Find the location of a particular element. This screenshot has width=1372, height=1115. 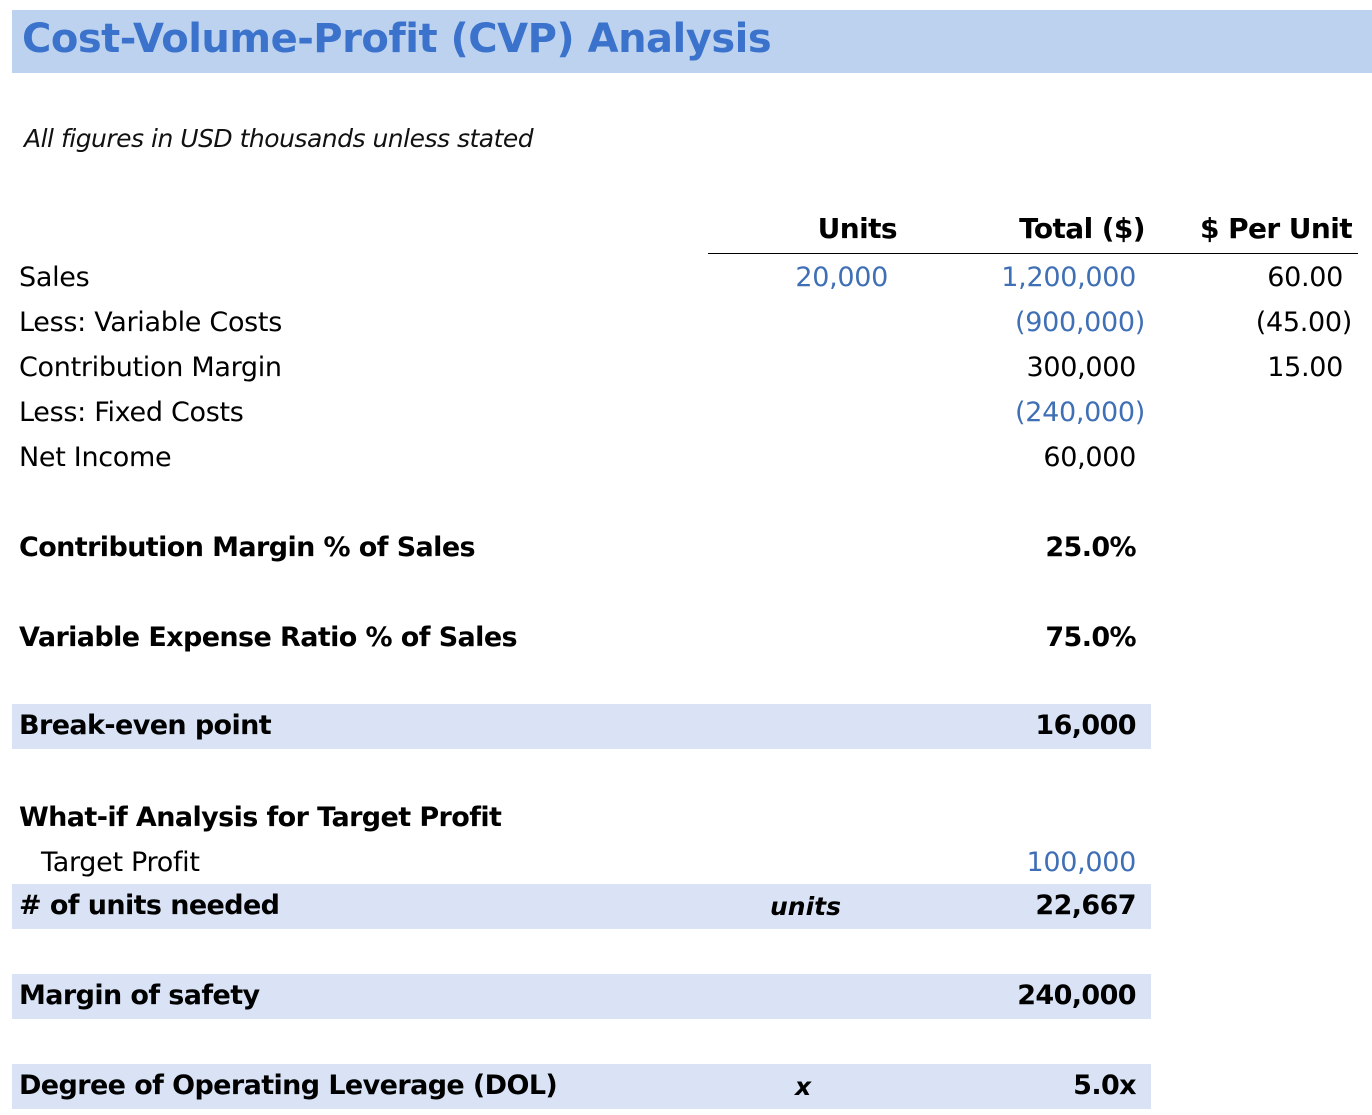

metric-label: Target Profit is located at coordinates (120, 862).